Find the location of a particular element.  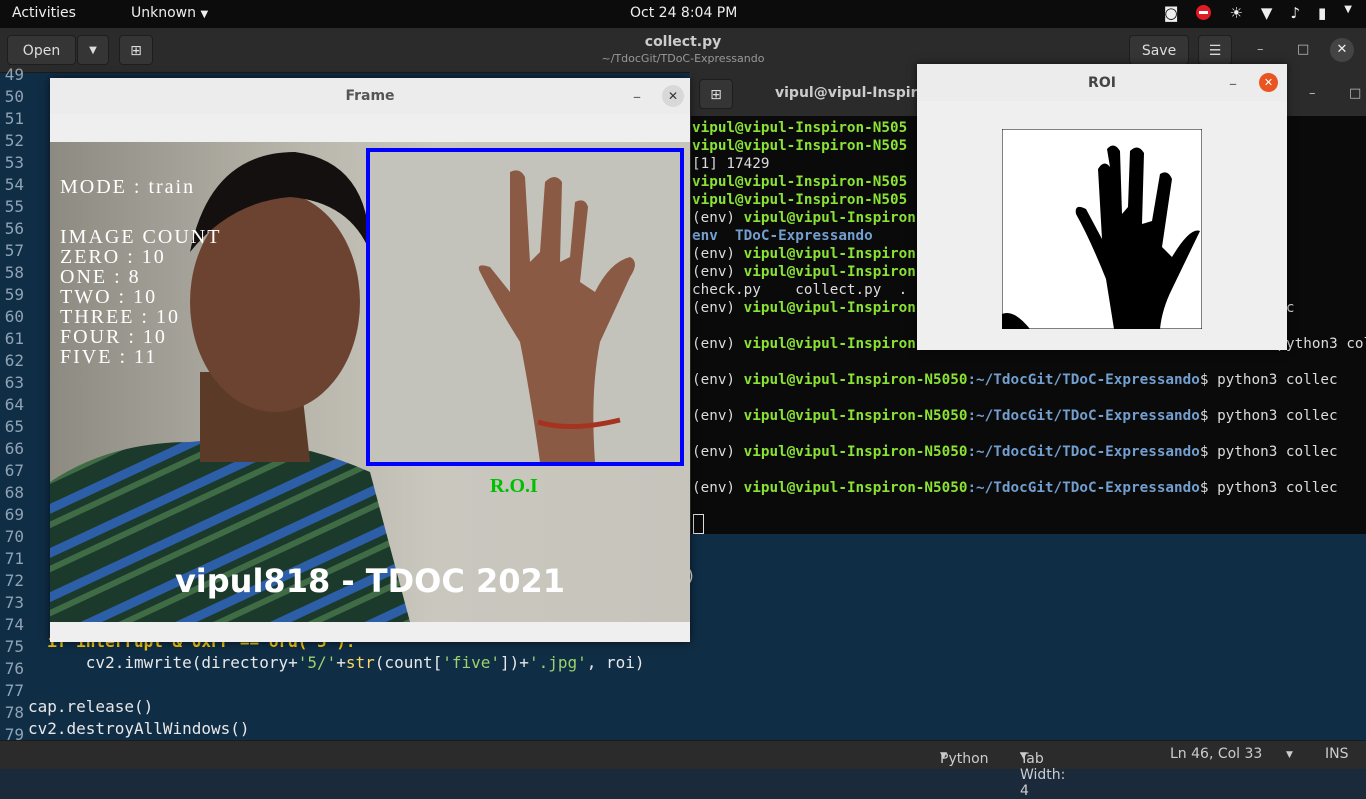

language-label: Python is located at coordinates (964, 759).